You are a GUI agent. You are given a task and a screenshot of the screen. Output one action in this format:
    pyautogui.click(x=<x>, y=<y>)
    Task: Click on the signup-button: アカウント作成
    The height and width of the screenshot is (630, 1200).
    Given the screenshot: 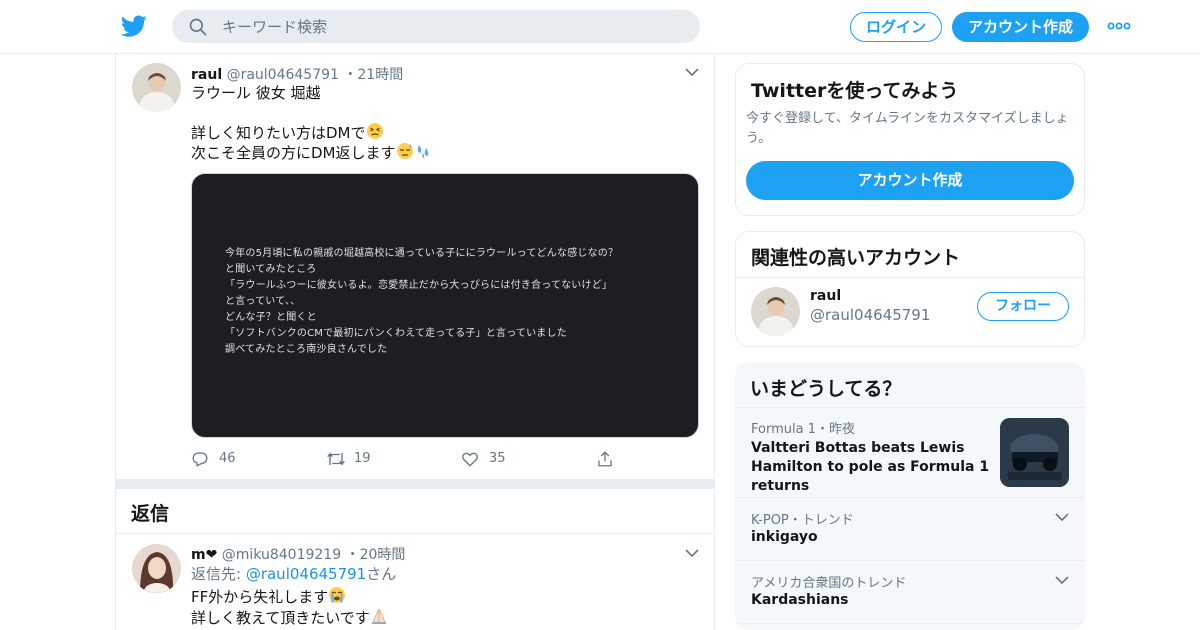 What is the action you would take?
    pyautogui.click(x=1020, y=27)
    